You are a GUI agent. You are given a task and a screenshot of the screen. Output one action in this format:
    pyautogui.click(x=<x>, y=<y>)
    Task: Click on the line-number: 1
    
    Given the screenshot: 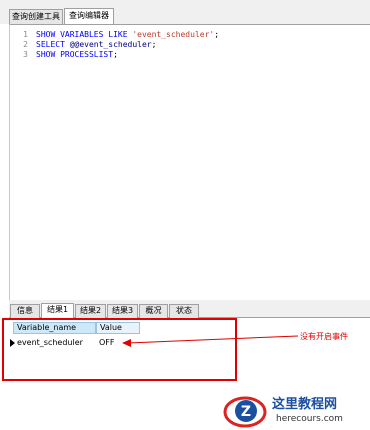 What is the action you would take?
    pyautogui.click(x=25, y=34)
    